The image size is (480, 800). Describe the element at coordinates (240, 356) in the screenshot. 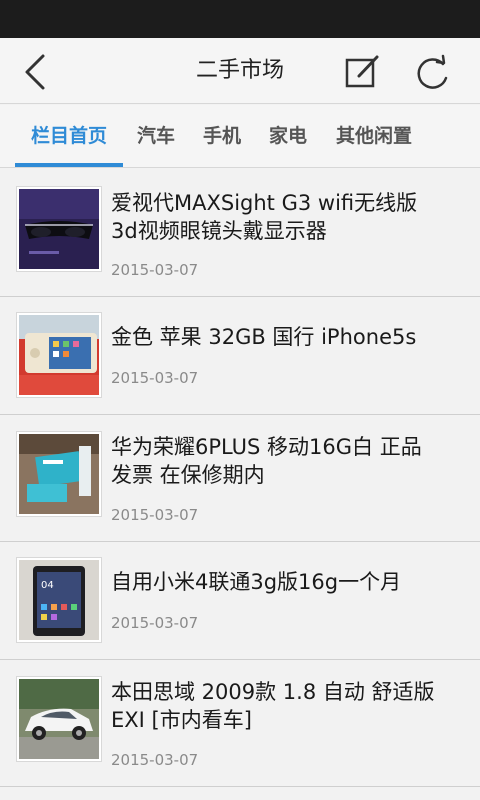

I see `list-item: 金色 苹果 32GB 国行 iPhone5s 2015-03-07` at that location.